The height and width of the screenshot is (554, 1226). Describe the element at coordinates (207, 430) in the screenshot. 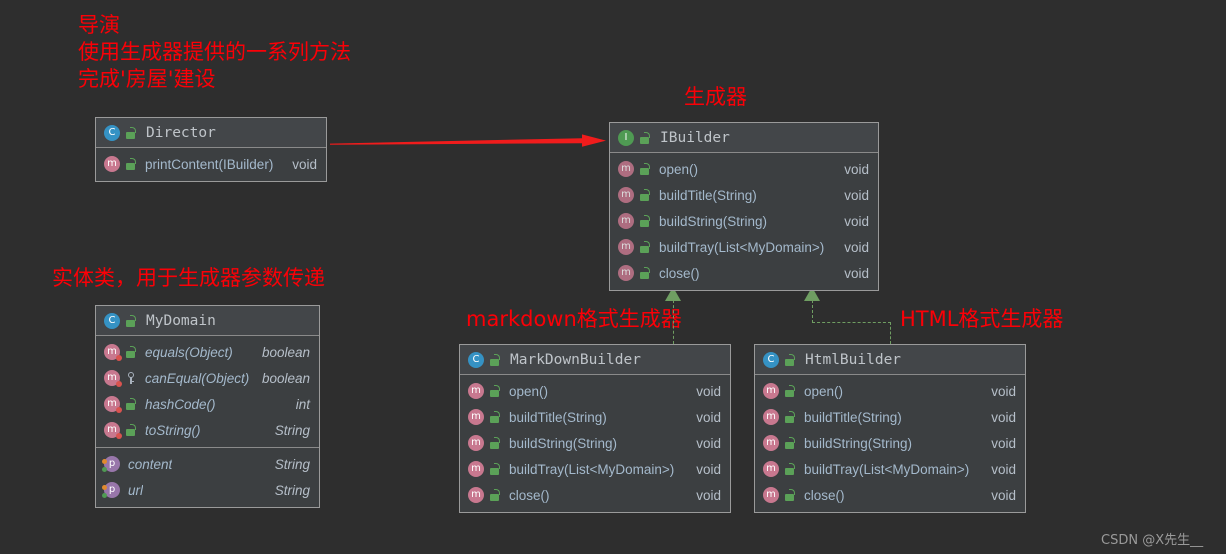

I see `member-row: m toString() String` at that location.